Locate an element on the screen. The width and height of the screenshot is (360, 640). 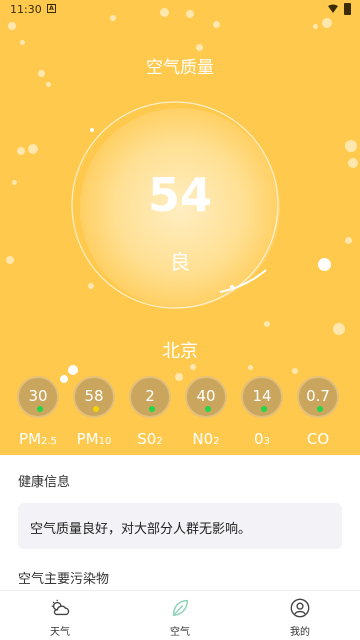
pollutant-no2: 40 is located at coordinates (206, 397).